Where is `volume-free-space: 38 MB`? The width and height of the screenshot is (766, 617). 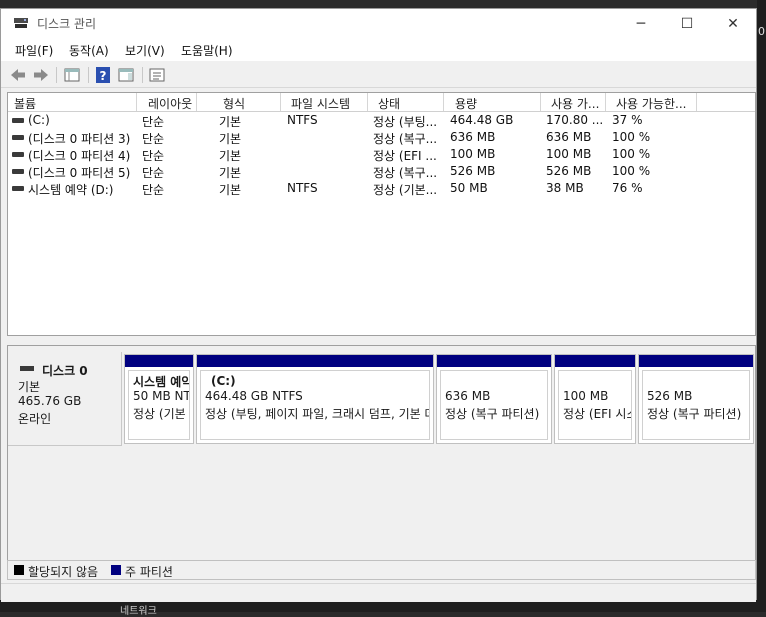
volume-free-space: 38 MB is located at coordinates (565, 188).